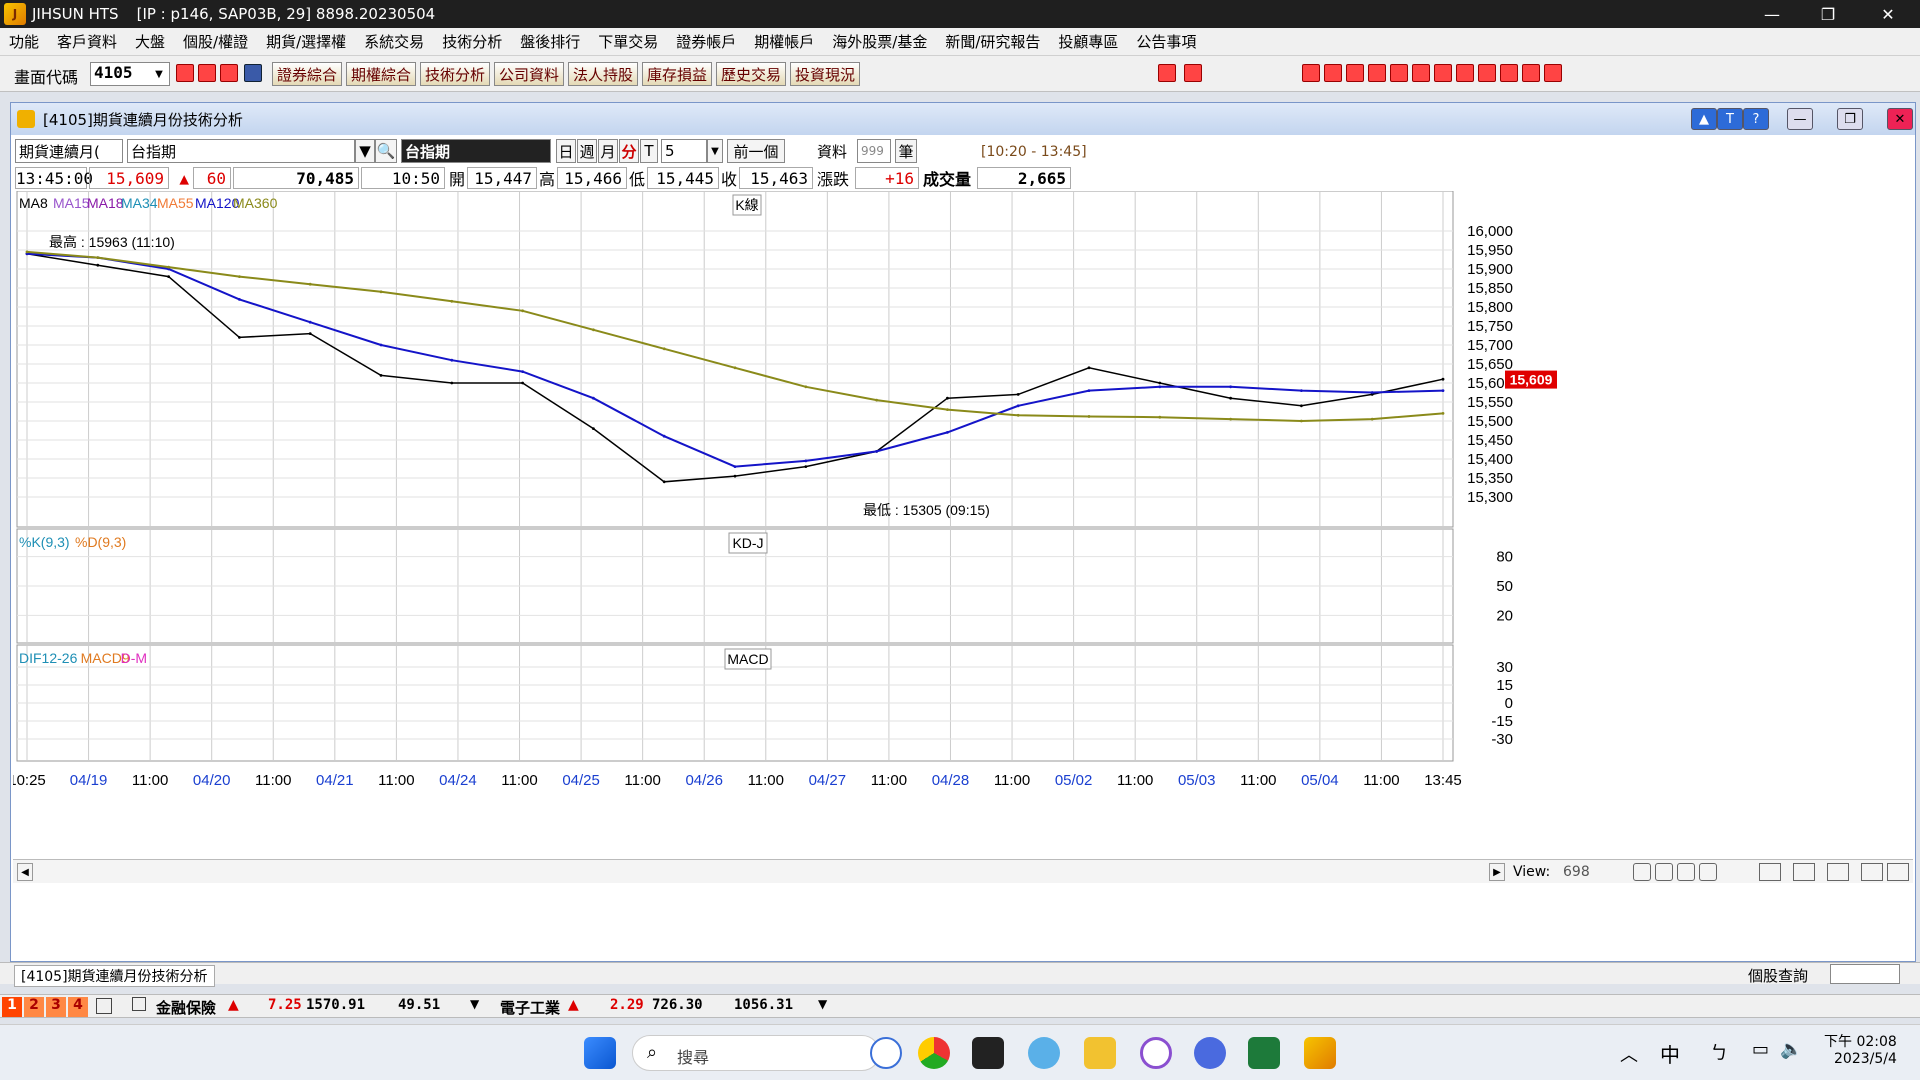 The height and width of the screenshot is (1080, 1920). I want to click on toolbar-button-tech: 技術分析, so click(455, 74).